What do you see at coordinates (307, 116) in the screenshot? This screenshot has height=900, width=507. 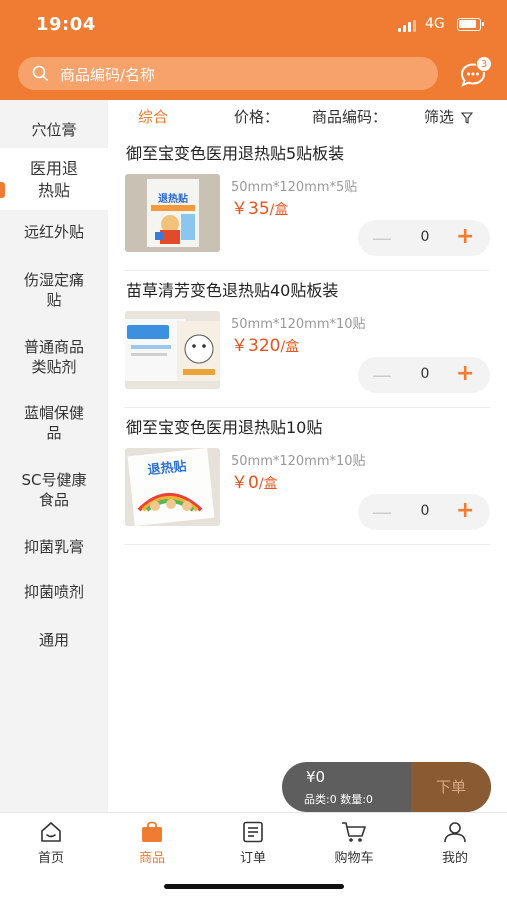 I see `sort-bar: 综合 价格： 商品编码： 筛选` at bounding box center [307, 116].